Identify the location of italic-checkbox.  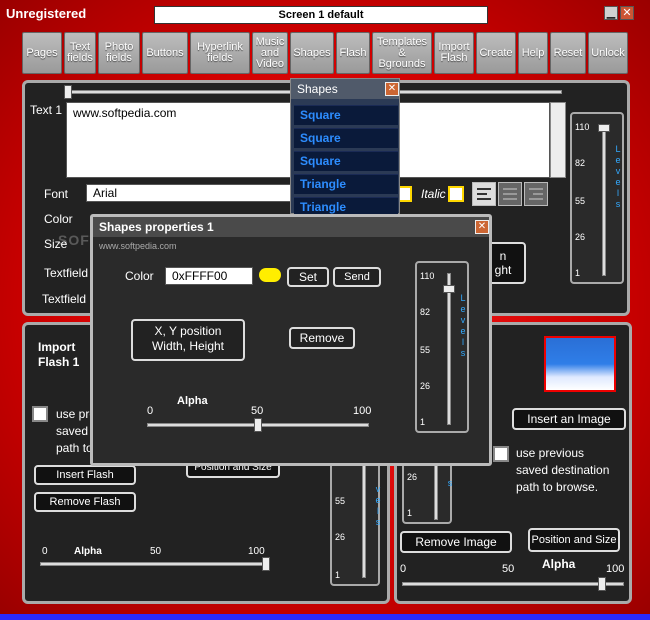
(456, 194).